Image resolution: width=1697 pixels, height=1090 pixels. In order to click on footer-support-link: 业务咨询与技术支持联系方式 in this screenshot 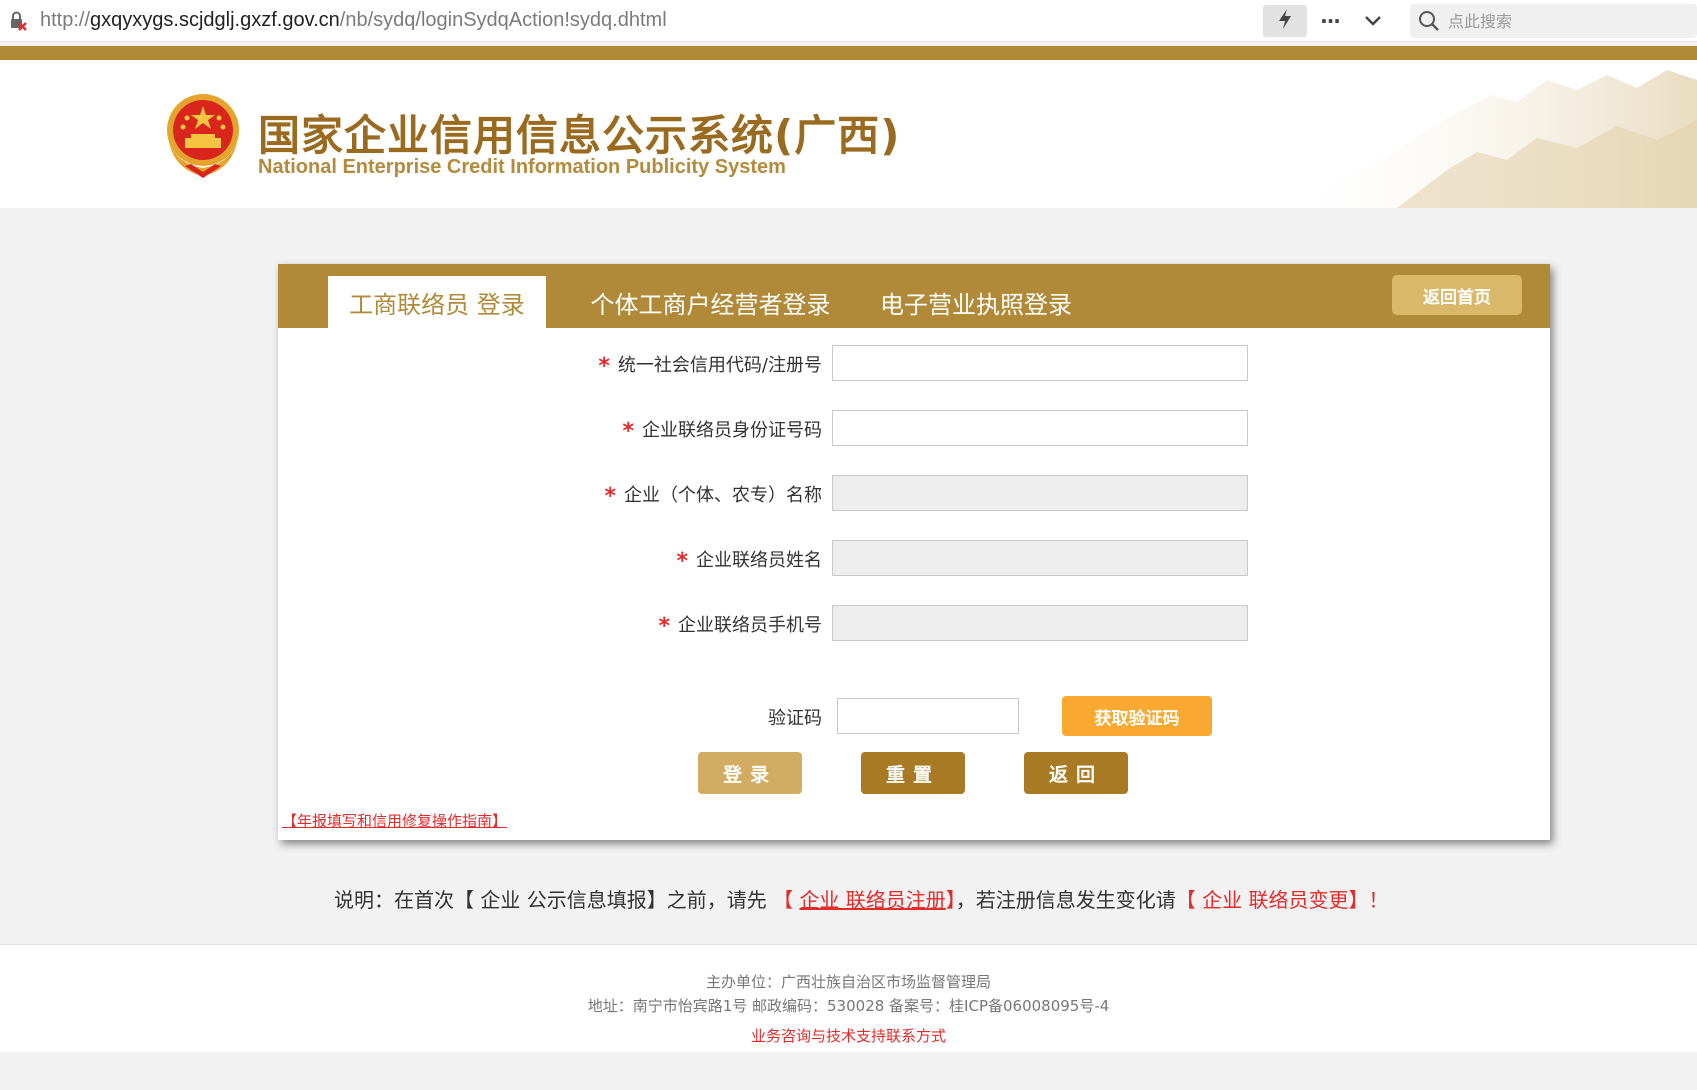, I will do `click(848, 1035)`.